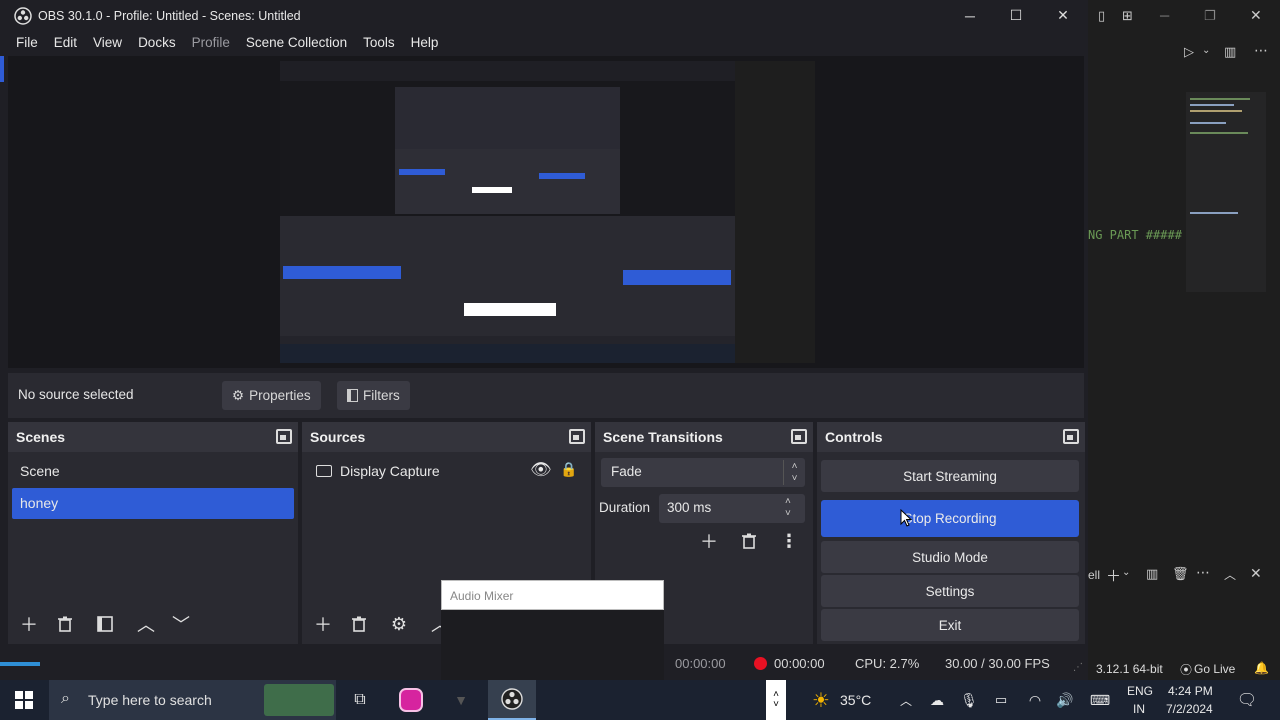  What do you see at coordinates (1063, 15) in the screenshot?
I see `close-button: ✕` at bounding box center [1063, 15].